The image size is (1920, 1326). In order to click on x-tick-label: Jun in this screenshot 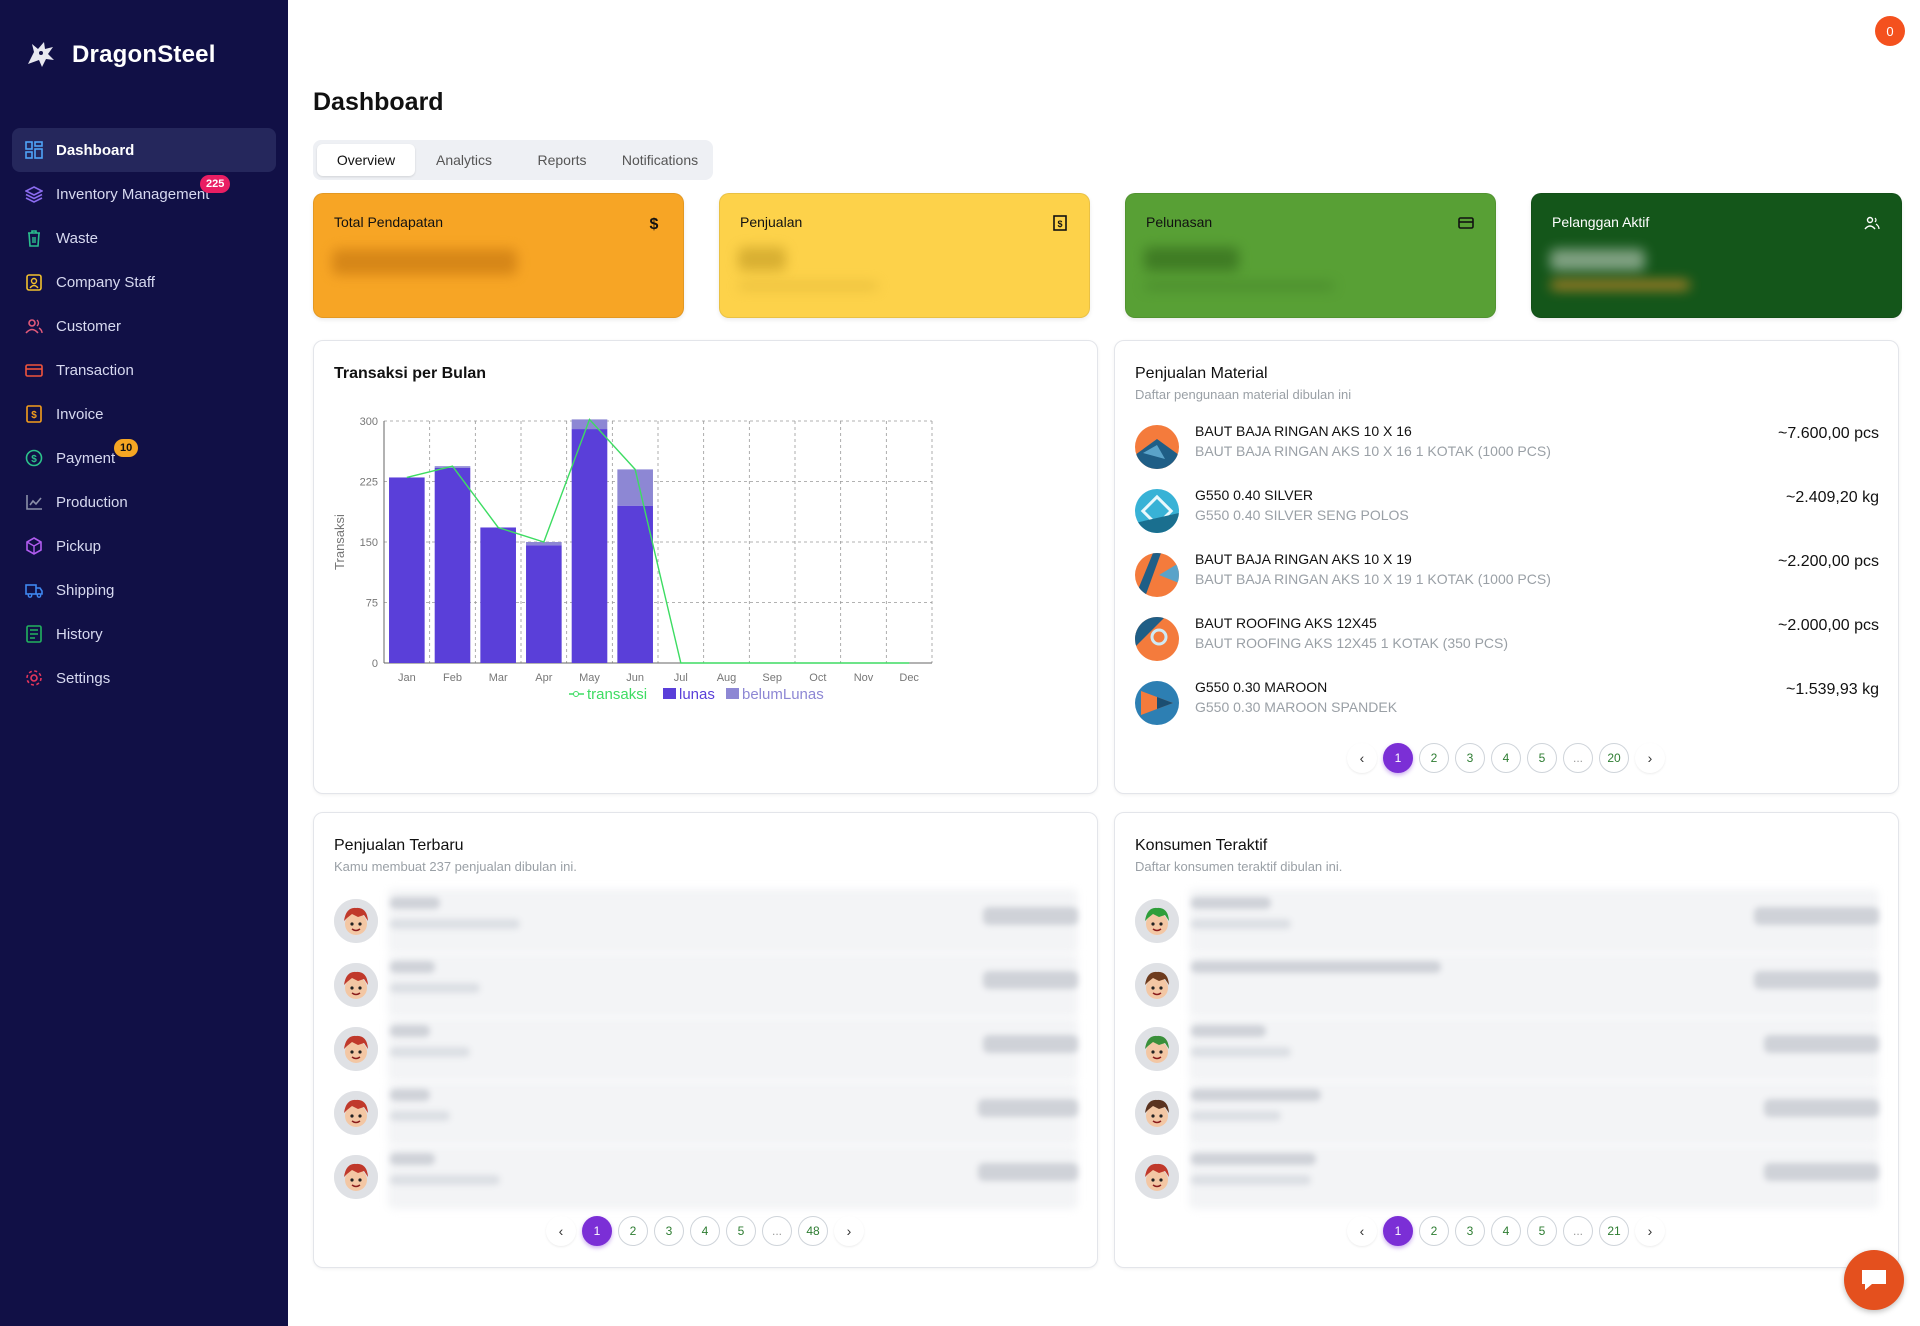, I will do `click(635, 678)`.